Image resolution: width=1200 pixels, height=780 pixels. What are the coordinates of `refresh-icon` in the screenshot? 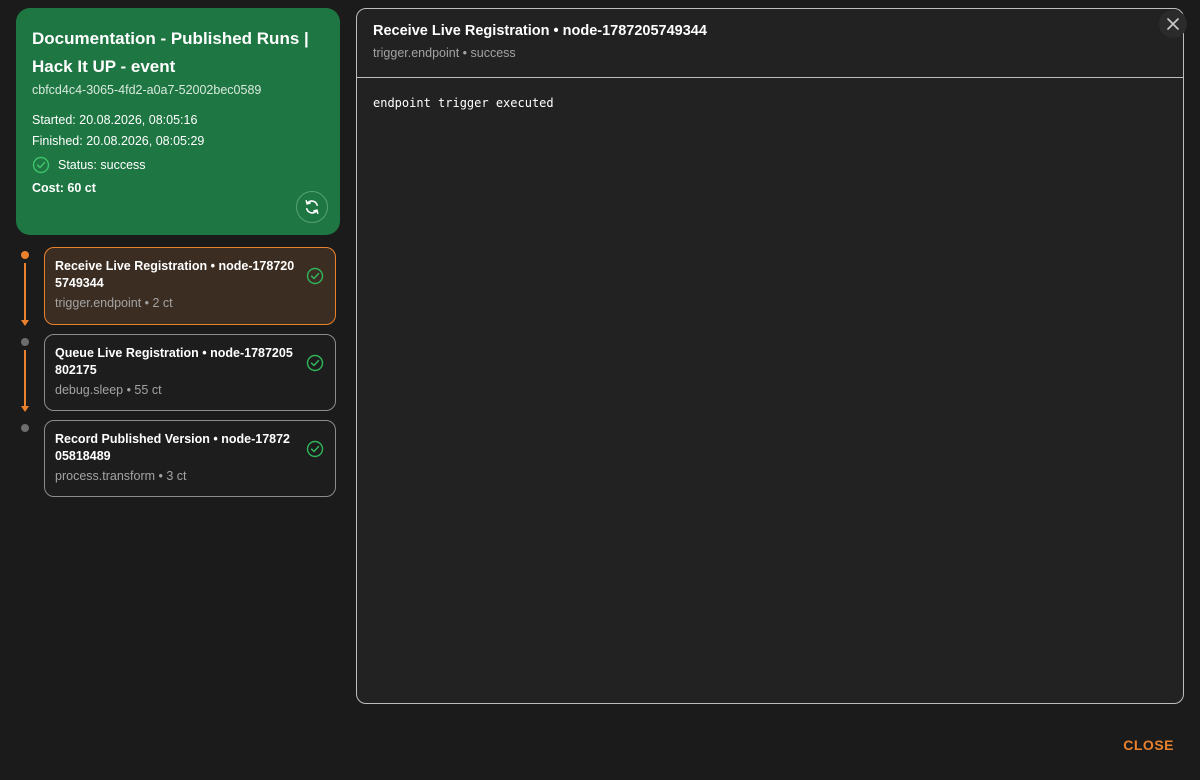 It's located at (312, 207).